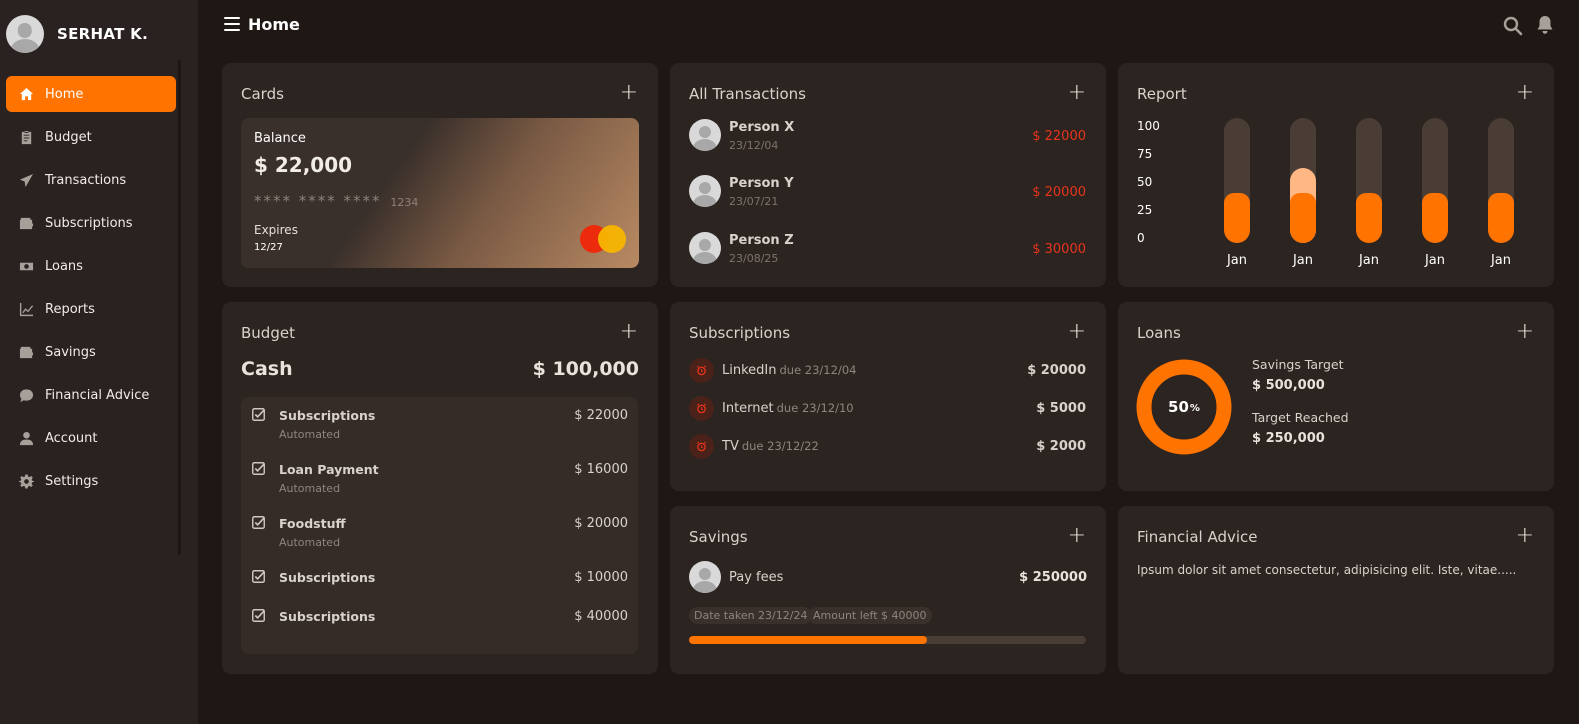 The width and height of the screenshot is (1579, 724). I want to click on panel-title: Loans, so click(1159, 333).